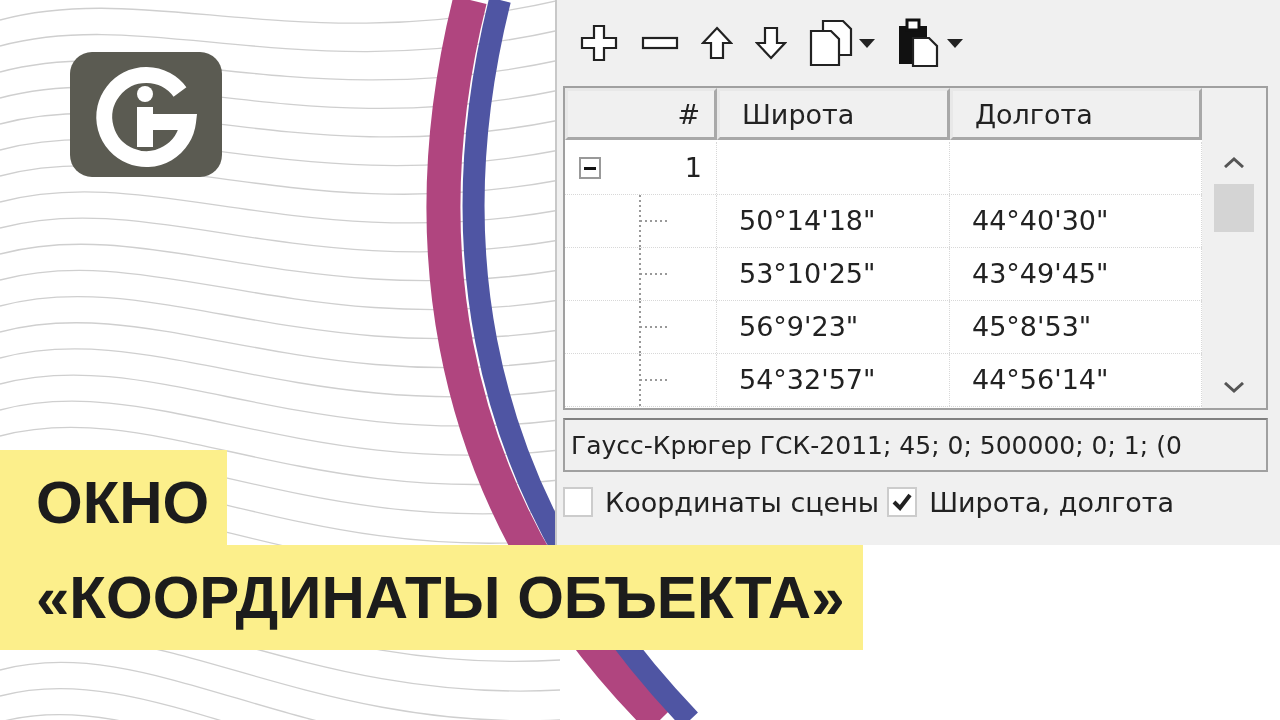  What do you see at coordinates (833, 379) in the screenshot?
I see `table-cell: 54°32'57"` at bounding box center [833, 379].